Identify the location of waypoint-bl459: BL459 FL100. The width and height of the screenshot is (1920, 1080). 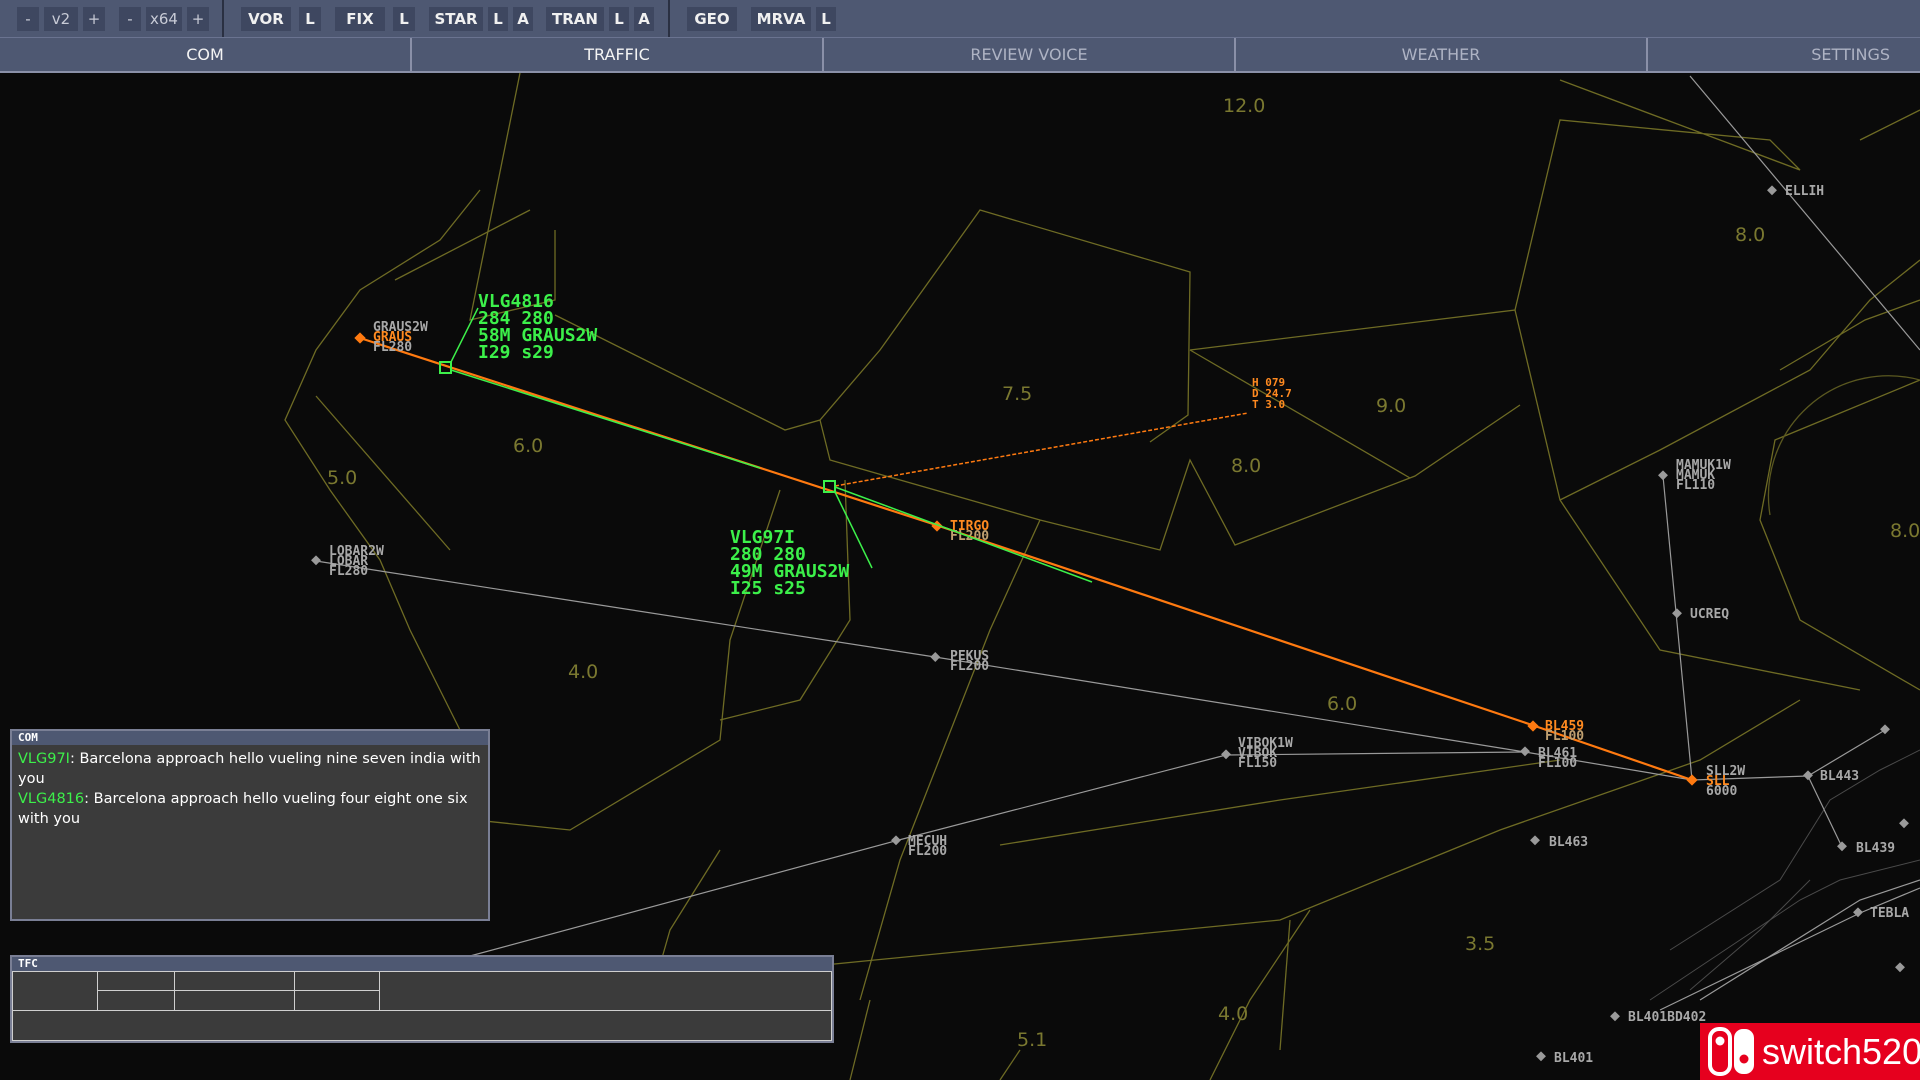
(1564, 731).